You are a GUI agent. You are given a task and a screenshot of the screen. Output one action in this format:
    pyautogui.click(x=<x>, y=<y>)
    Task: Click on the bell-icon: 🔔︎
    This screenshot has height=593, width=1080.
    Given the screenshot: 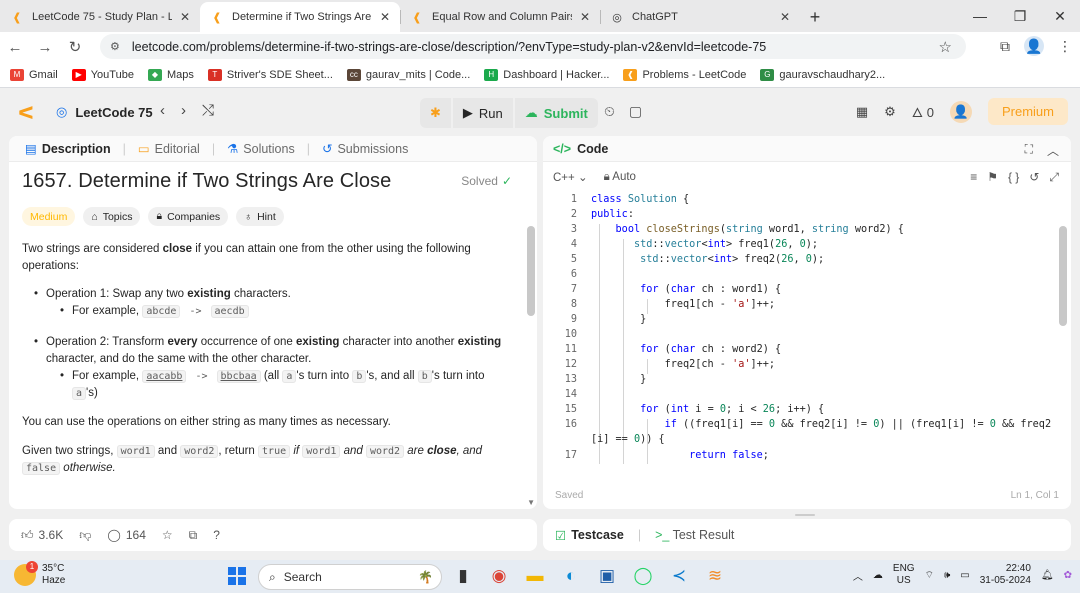 What is the action you would take?
    pyautogui.click(x=1047, y=575)
    